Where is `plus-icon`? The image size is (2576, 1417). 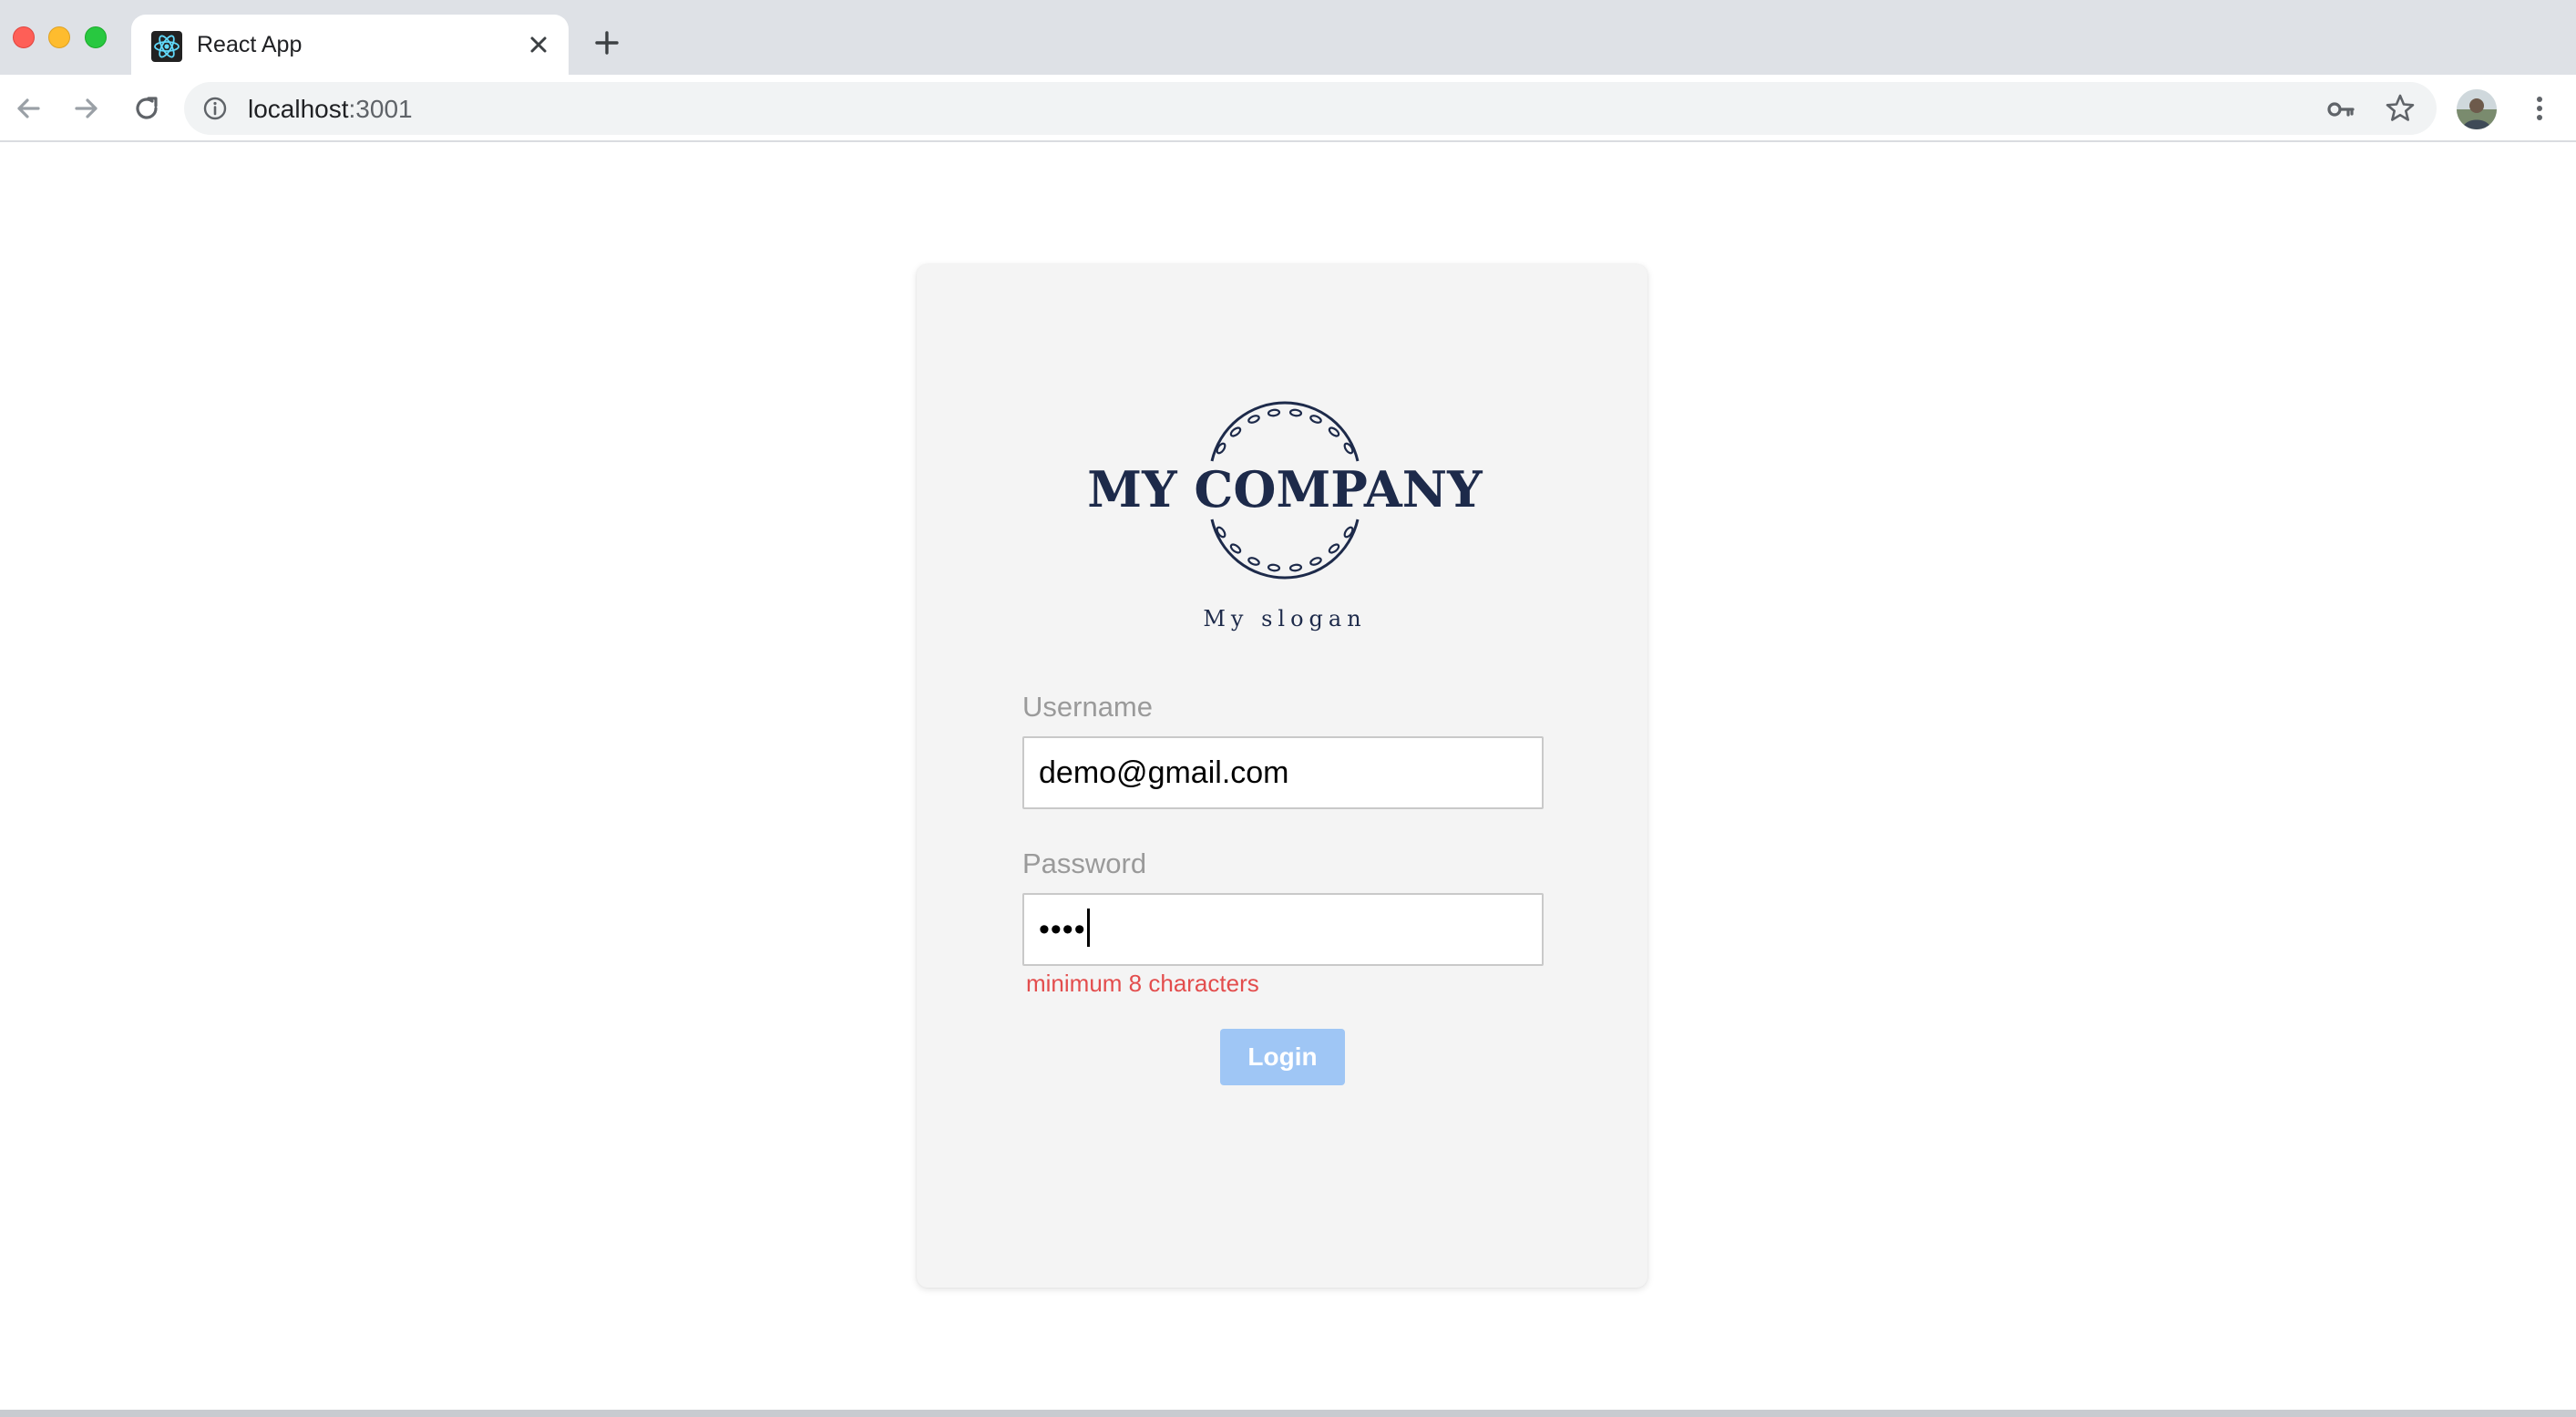
plus-icon is located at coordinates (607, 42).